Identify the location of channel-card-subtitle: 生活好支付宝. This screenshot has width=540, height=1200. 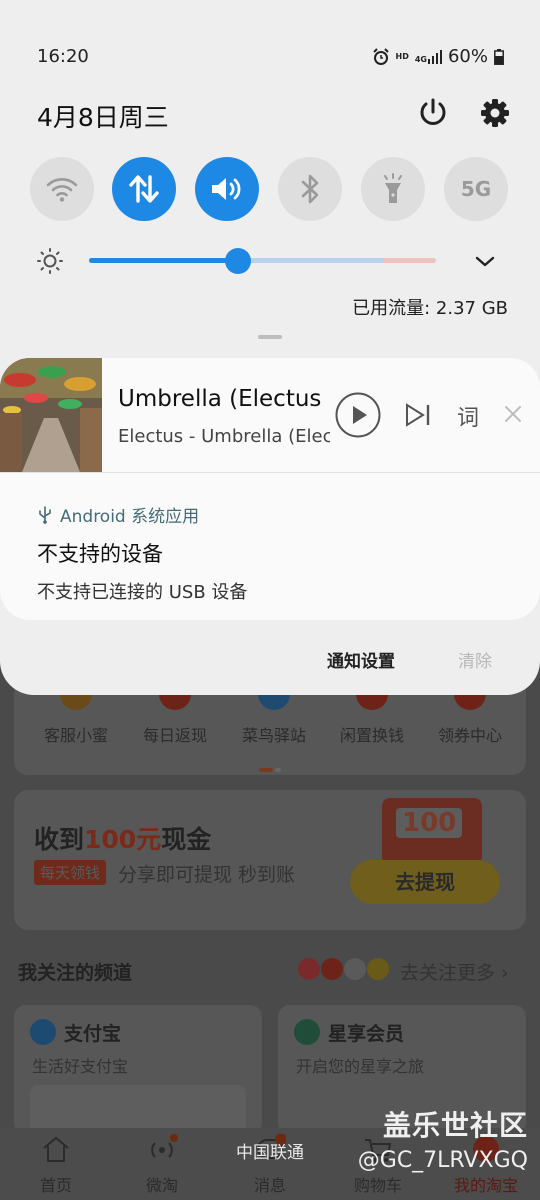
(80, 1066).